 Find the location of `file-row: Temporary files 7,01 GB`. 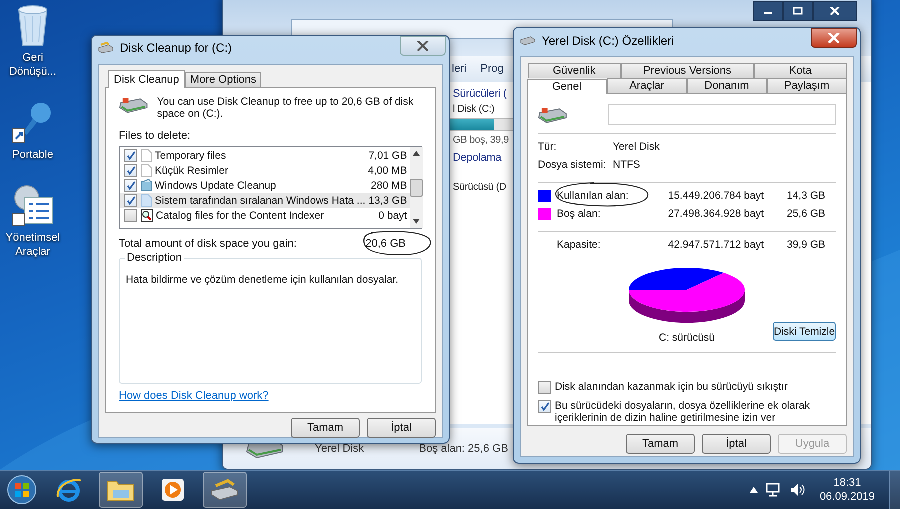

file-row: Temporary files 7,01 GB is located at coordinates (265, 155).